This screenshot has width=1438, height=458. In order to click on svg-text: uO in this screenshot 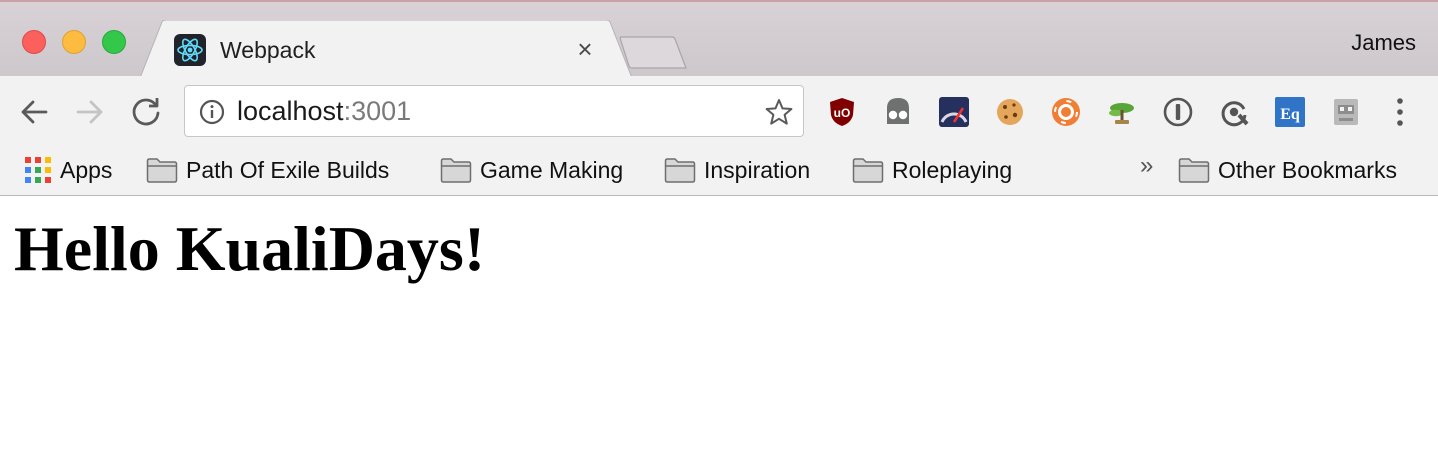, I will do `click(842, 113)`.